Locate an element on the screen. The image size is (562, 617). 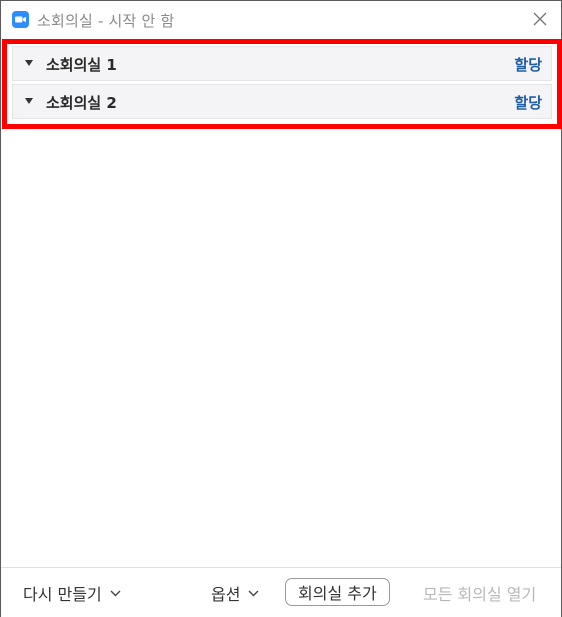
breakout-room-row: 소회의실 1 할당 is located at coordinates (282, 63).